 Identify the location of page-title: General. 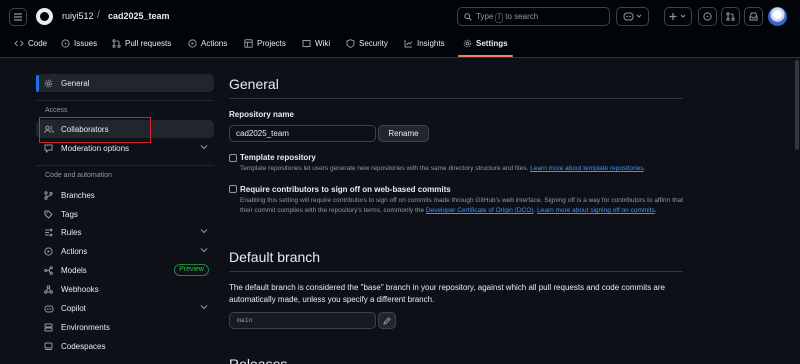
(254, 84).